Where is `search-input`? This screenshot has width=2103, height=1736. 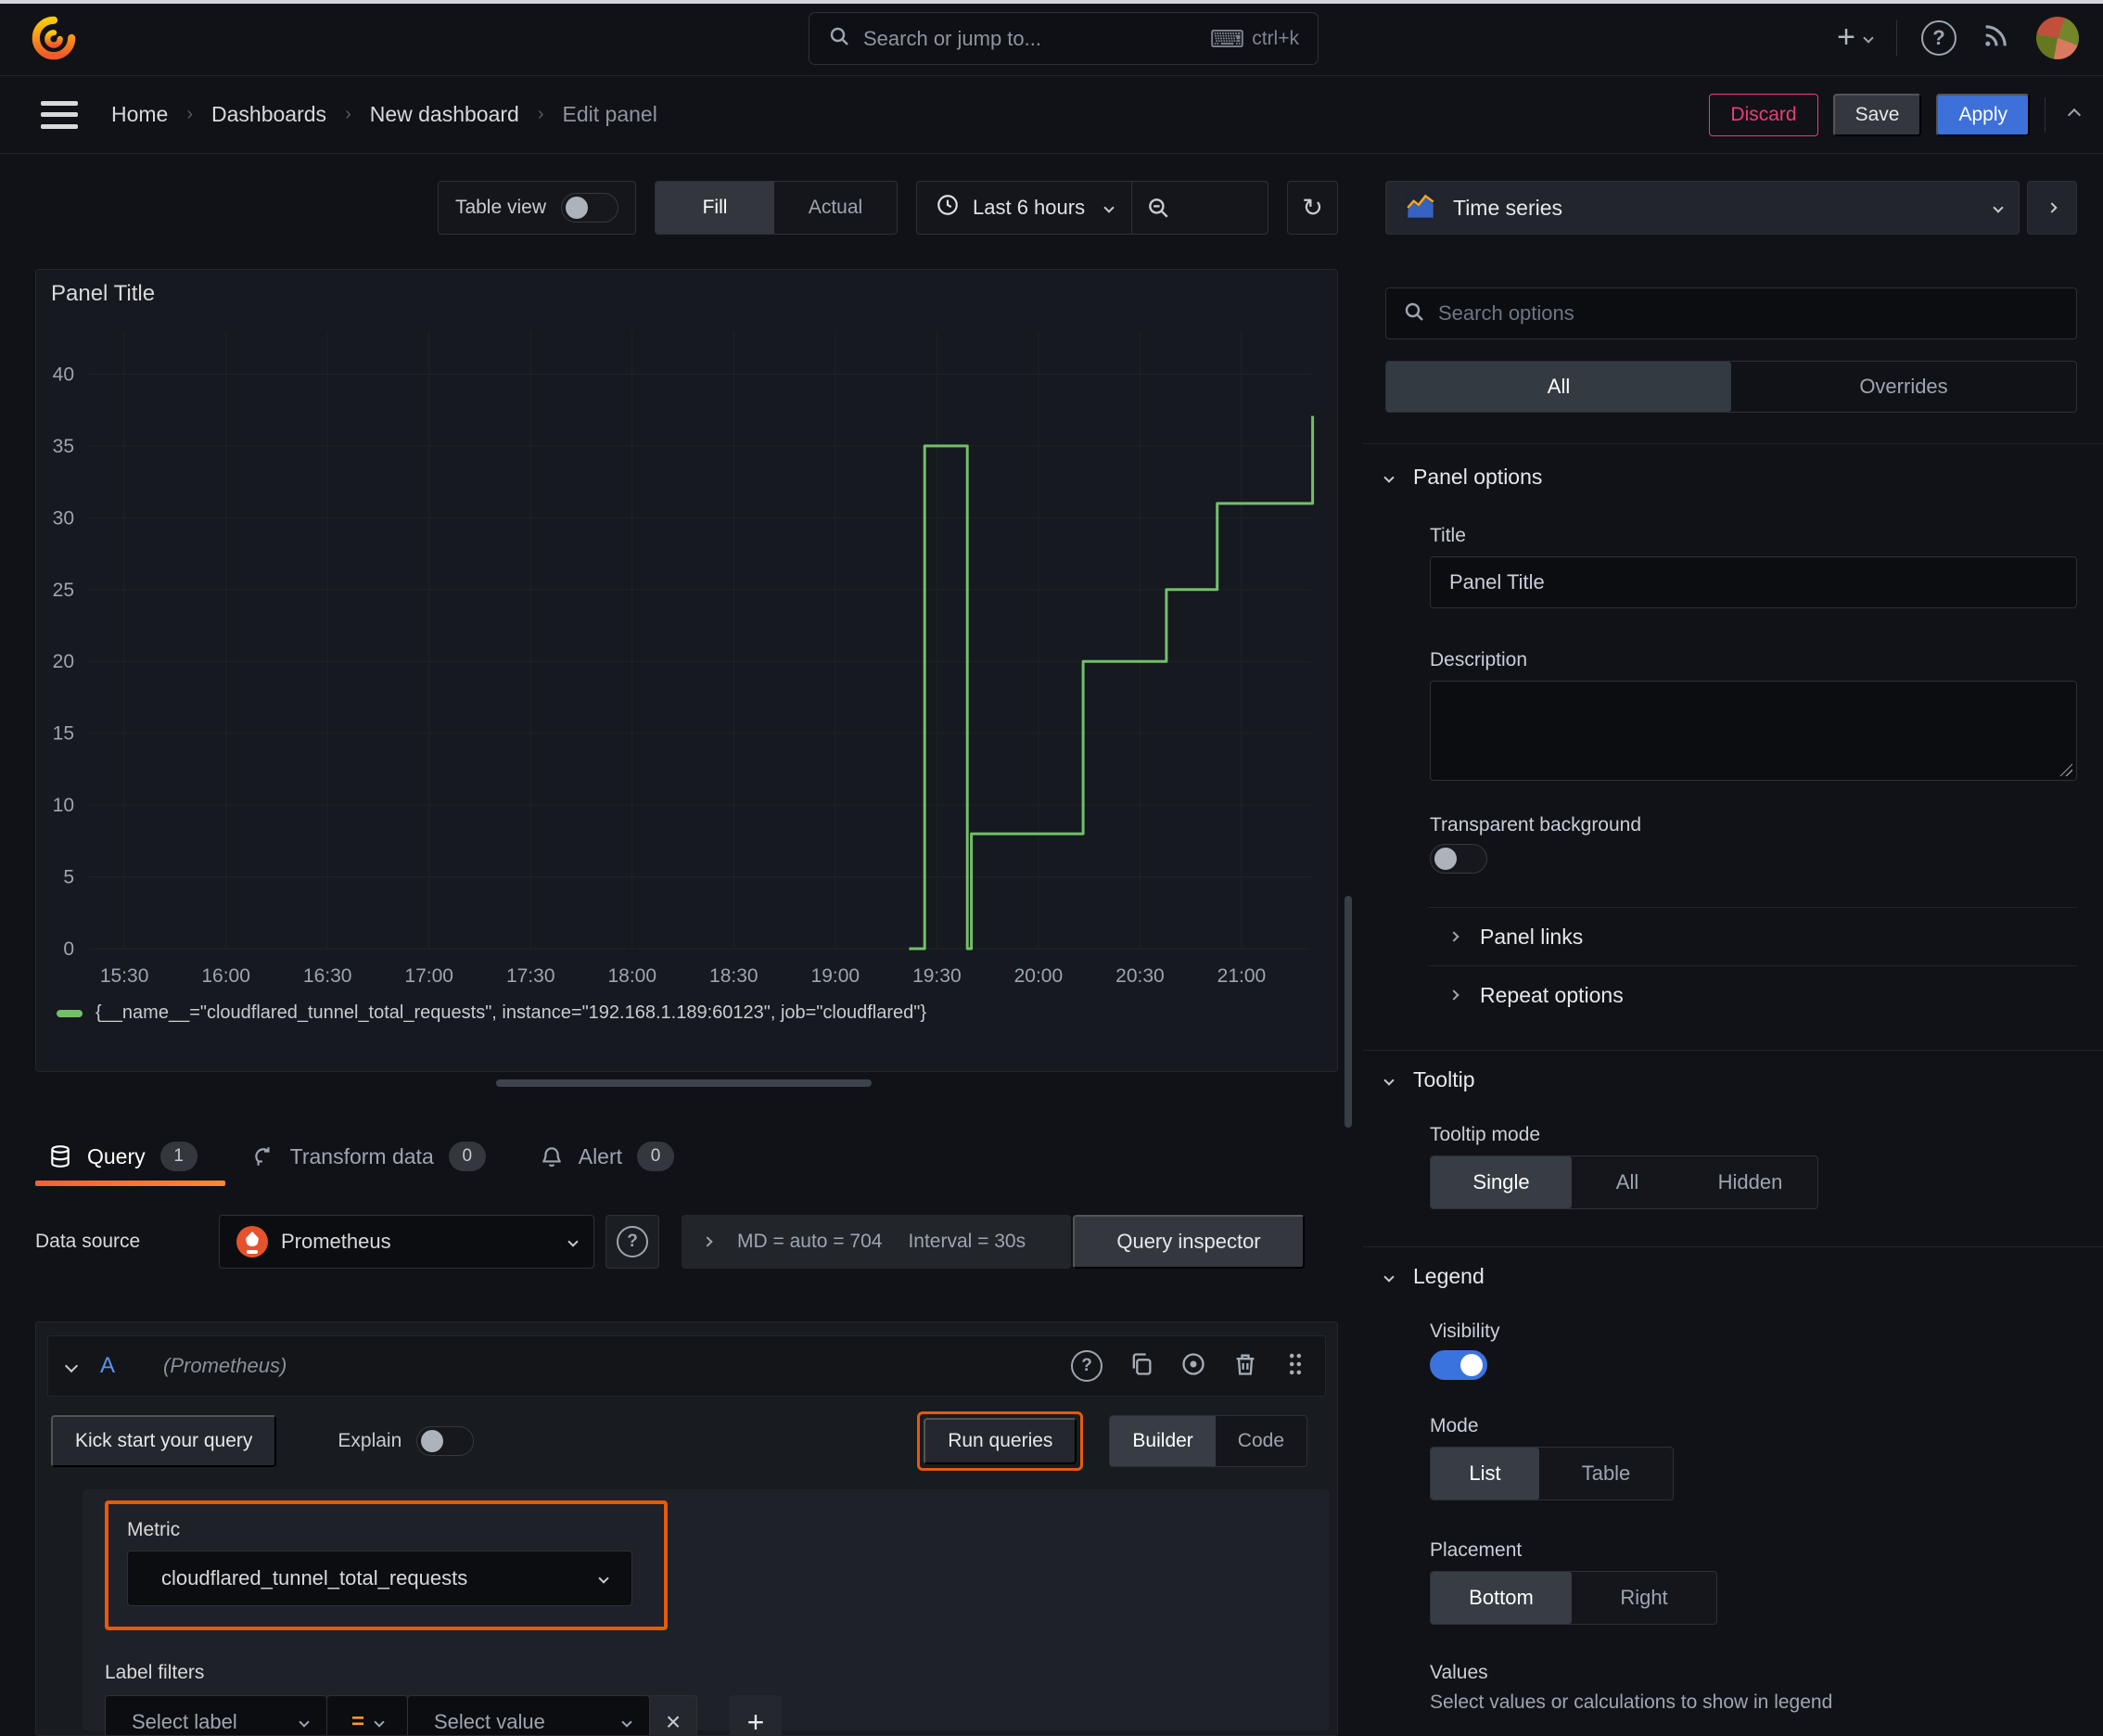
search-input is located at coordinates (1030, 38).